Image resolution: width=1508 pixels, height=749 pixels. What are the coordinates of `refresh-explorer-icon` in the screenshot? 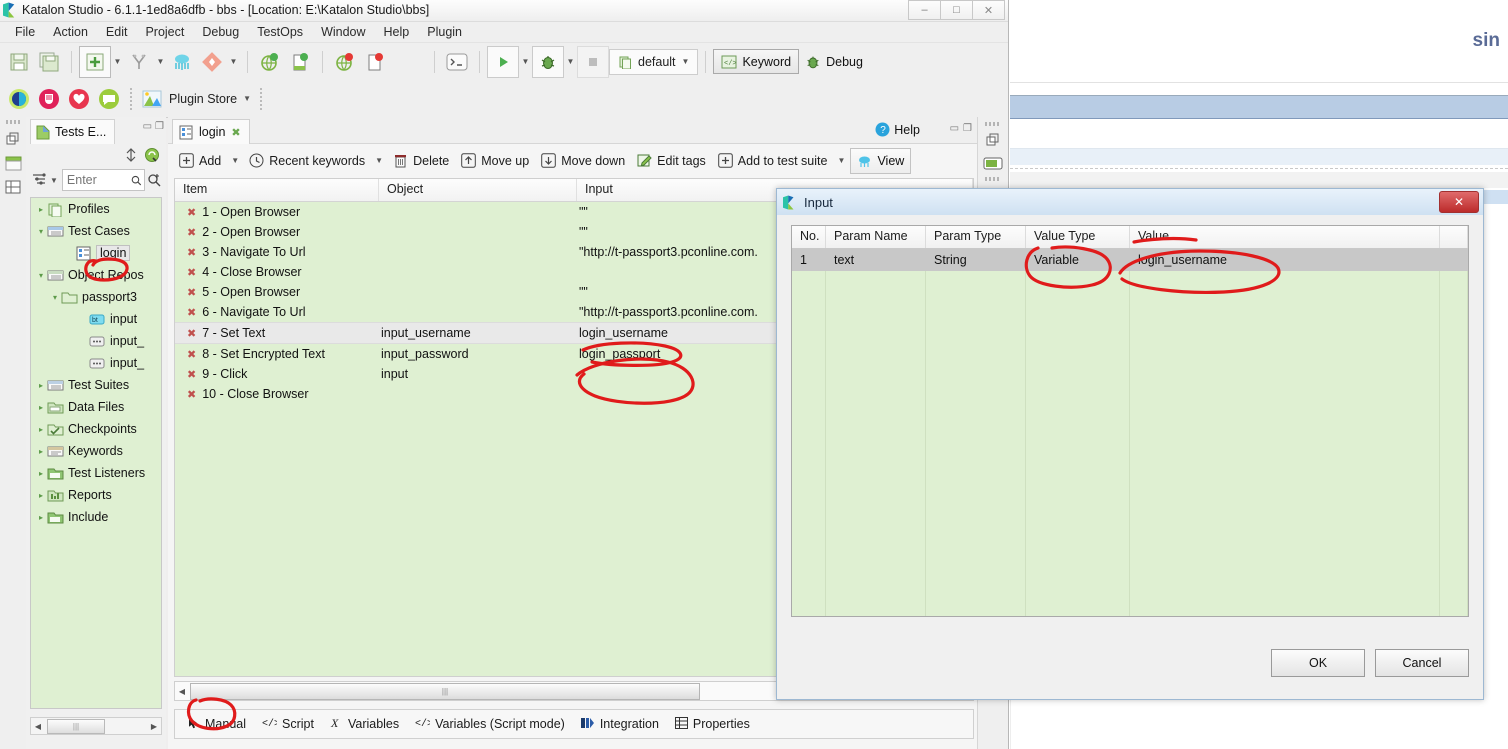 It's located at (152, 155).